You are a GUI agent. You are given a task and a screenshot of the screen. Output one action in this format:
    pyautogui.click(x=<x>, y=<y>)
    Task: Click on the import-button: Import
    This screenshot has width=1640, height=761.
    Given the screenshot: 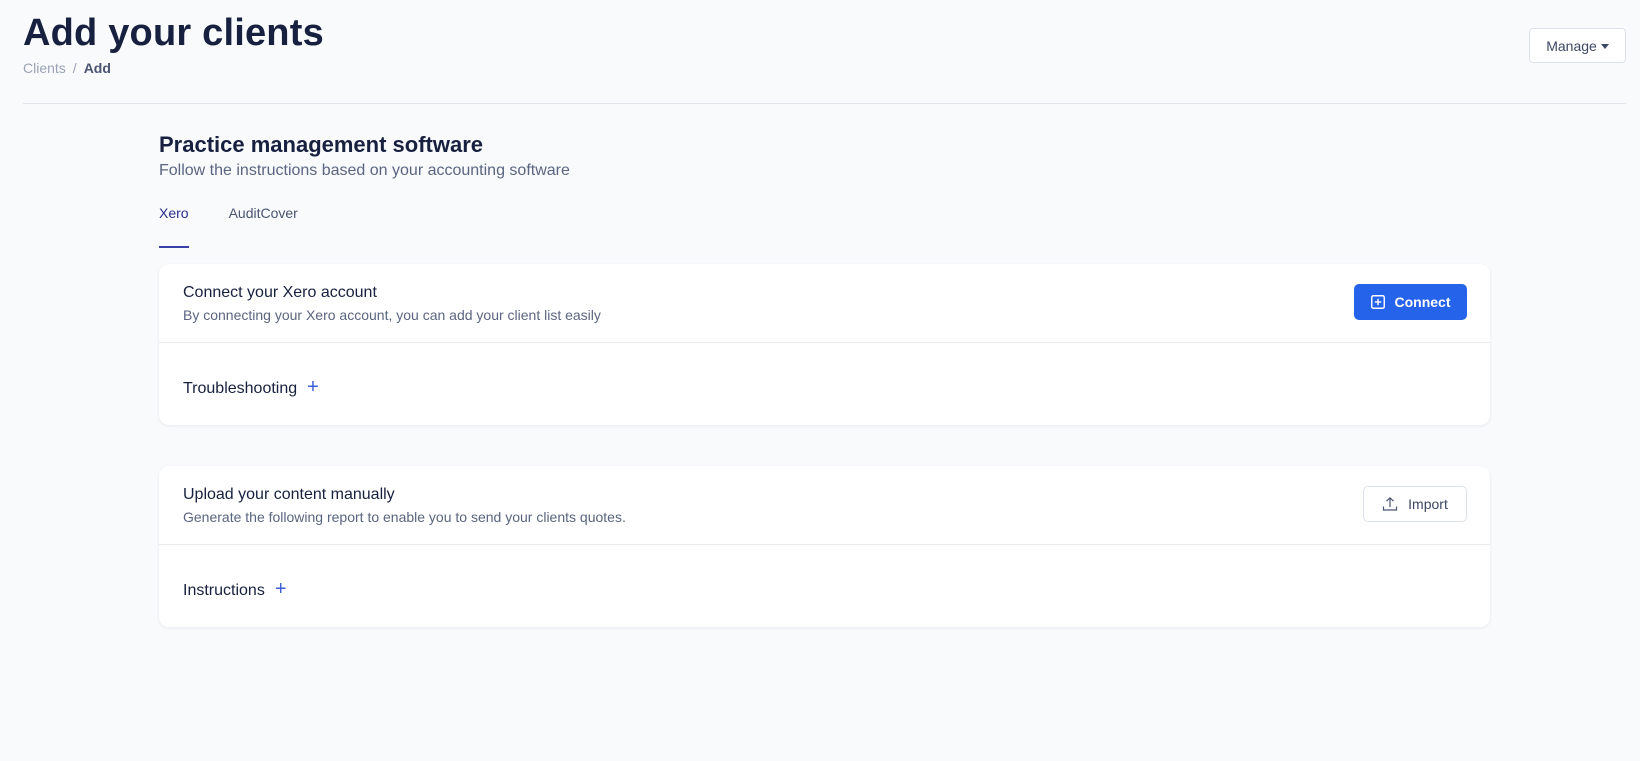 What is the action you would take?
    pyautogui.click(x=1415, y=504)
    